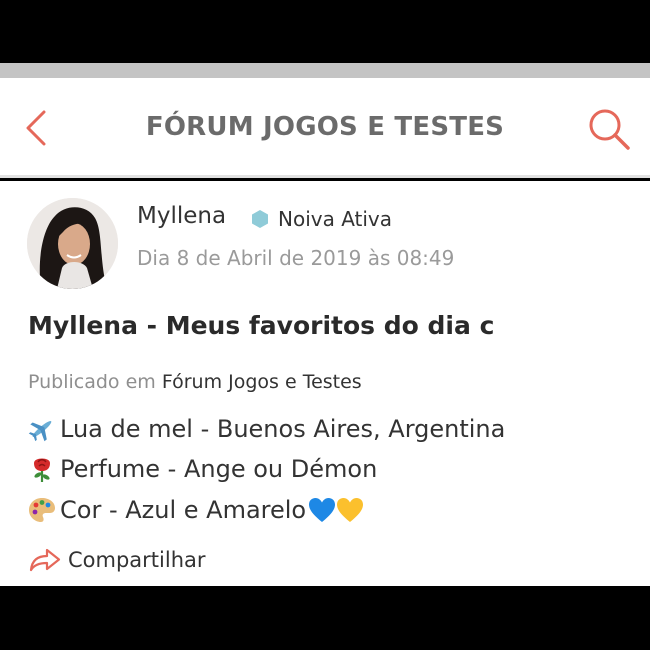  I want to click on palette-icon, so click(42, 510).